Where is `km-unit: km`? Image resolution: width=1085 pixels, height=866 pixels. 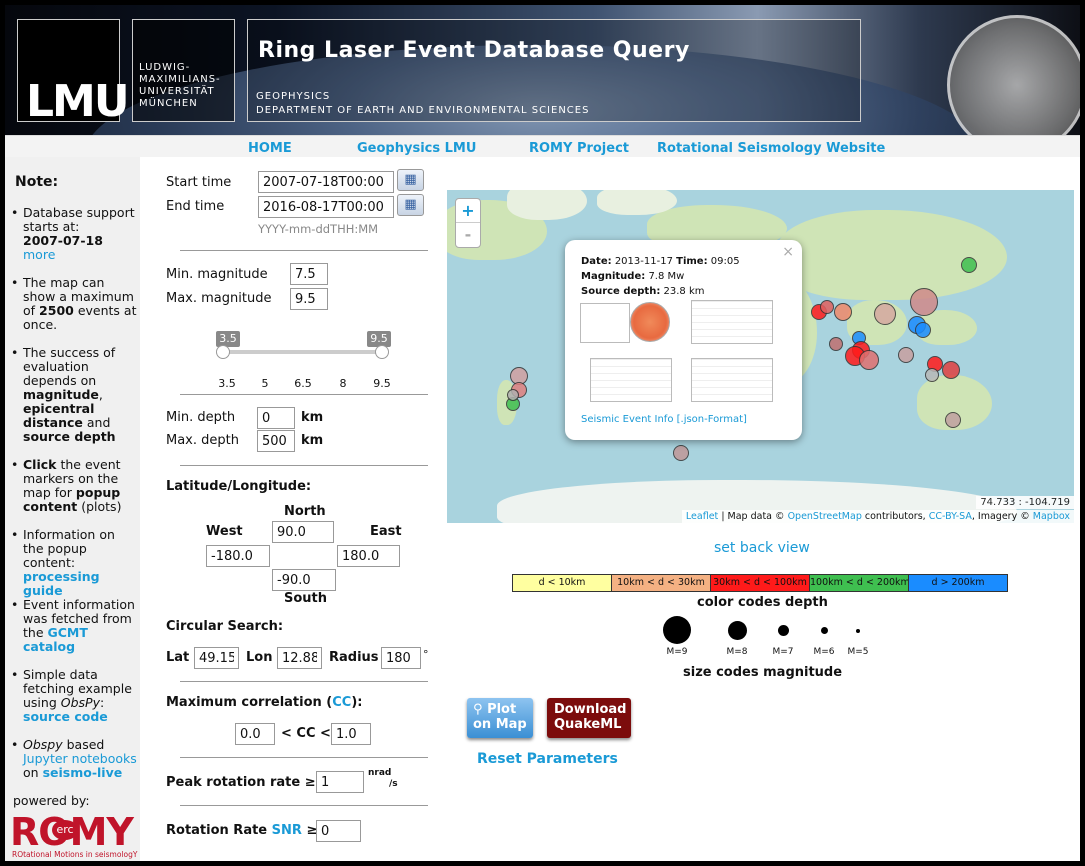
km-unit: km is located at coordinates (312, 440).